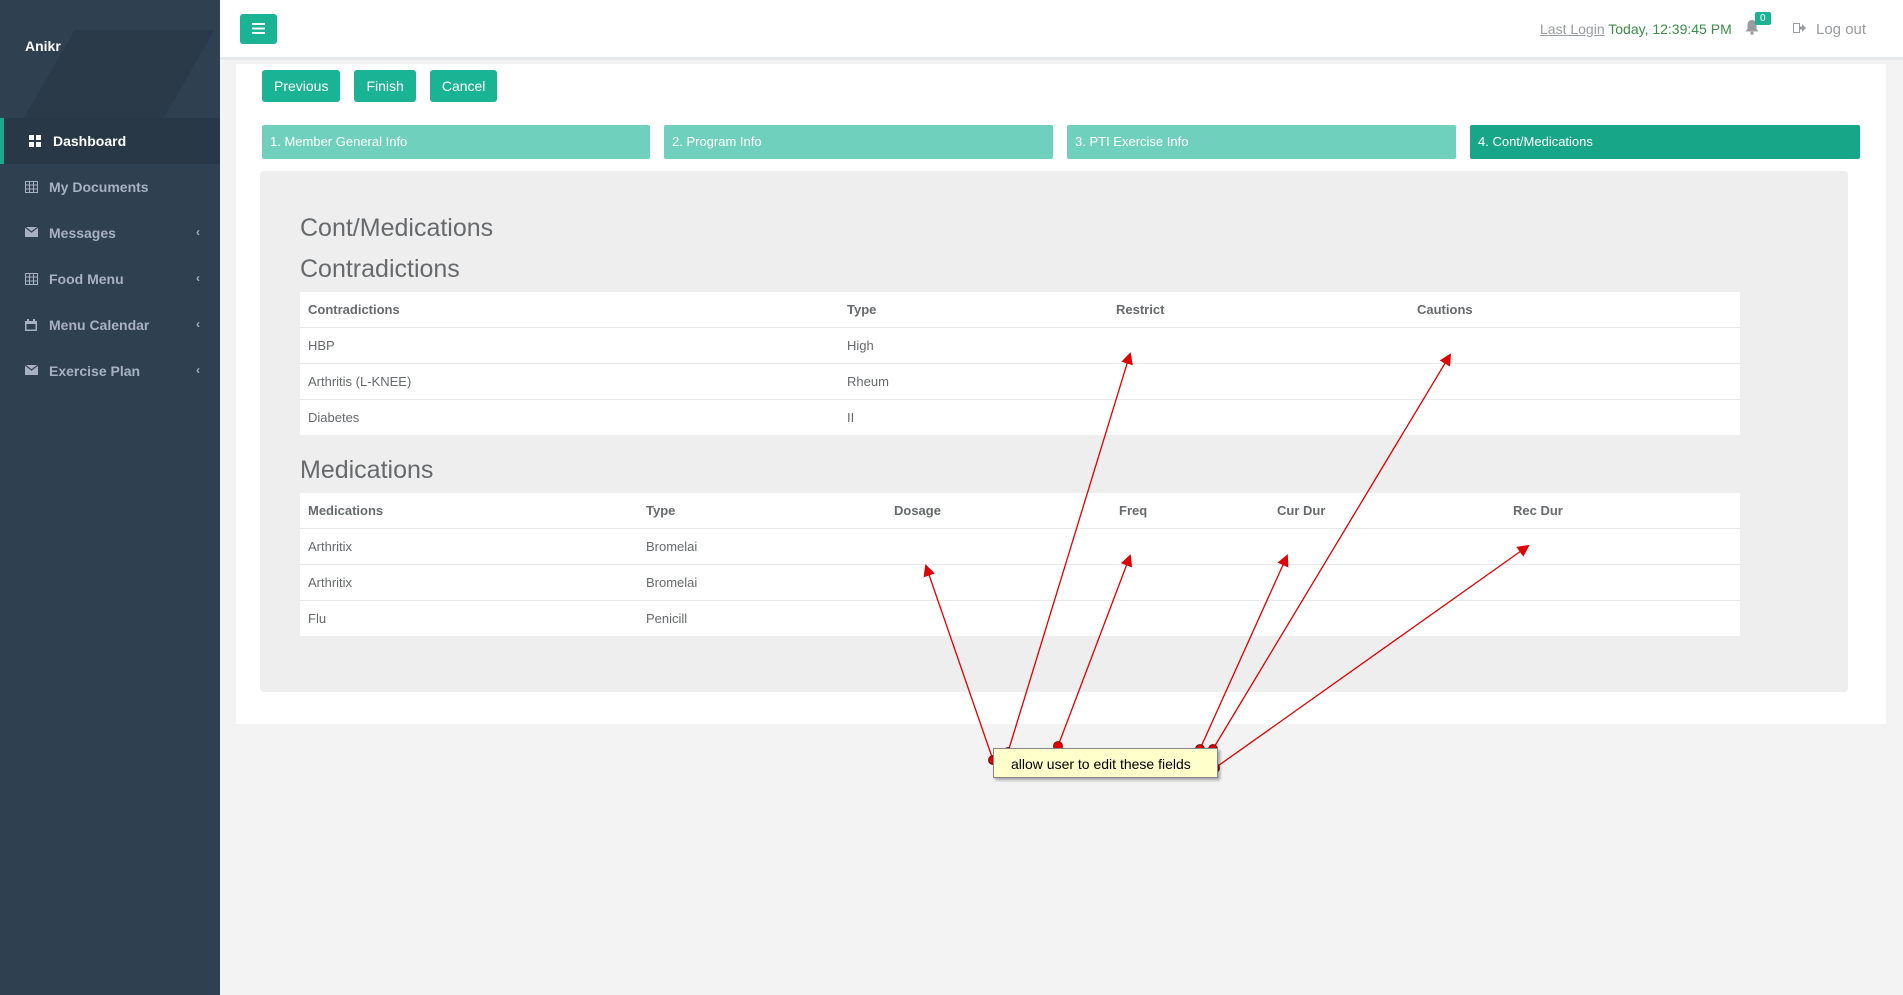 The image size is (1903, 995). Describe the element at coordinates (569, 345) in the screenshot. I see `contradiction-cell: HBP` at that location.